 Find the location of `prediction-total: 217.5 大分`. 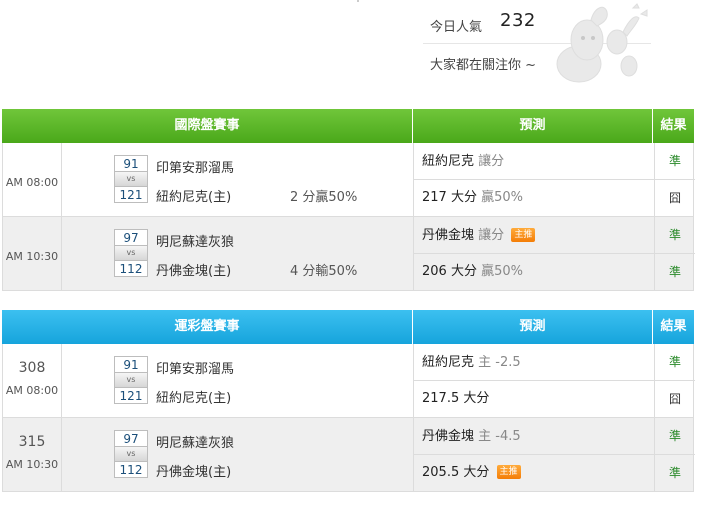

prediction-total: 217.5 大分 is located at coordinates (534, 399).